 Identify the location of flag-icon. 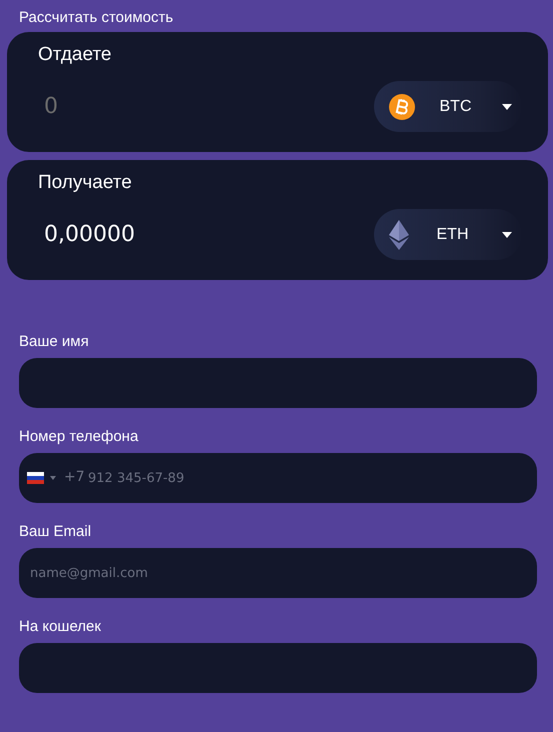
(35, 478).